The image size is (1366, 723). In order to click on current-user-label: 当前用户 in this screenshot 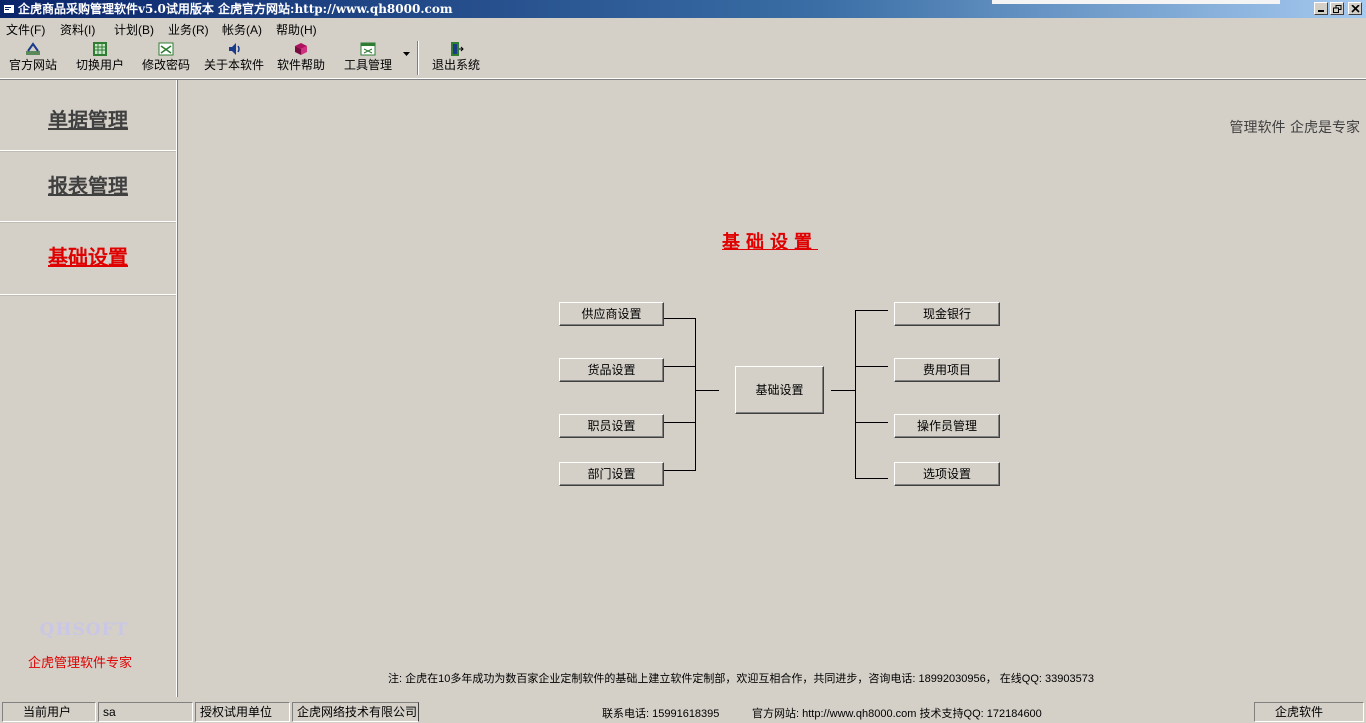, I will do `click(49, 712)`.